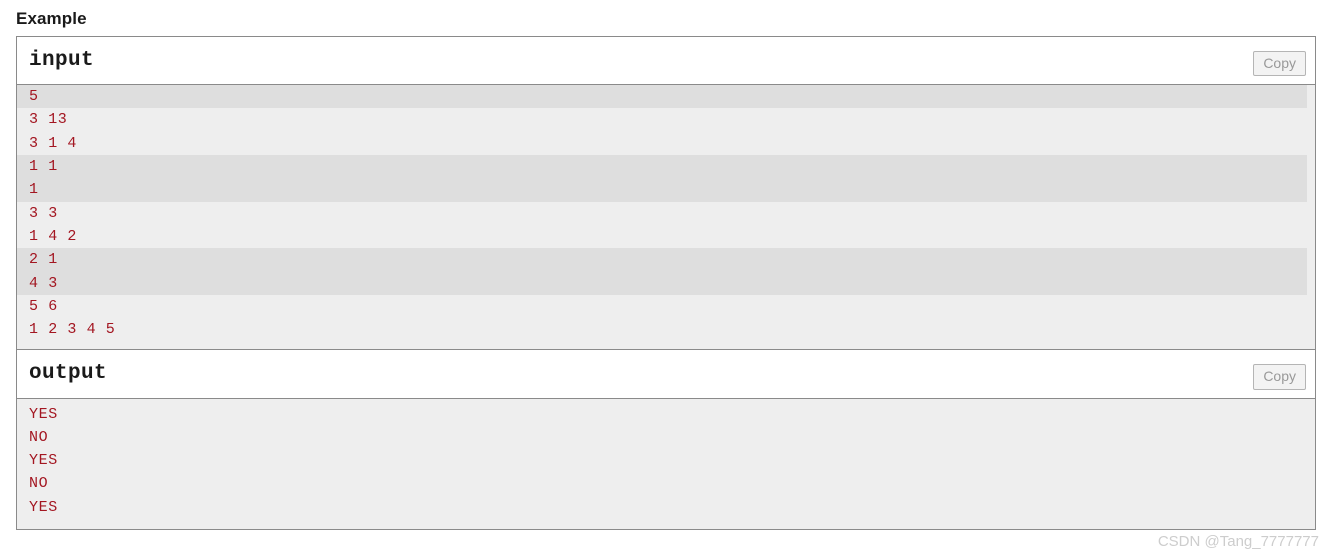  What do you see at coordinates (666, 236) in the screenshot?
I see `data-line: 1 4 2` at bounding box center [666, 236].